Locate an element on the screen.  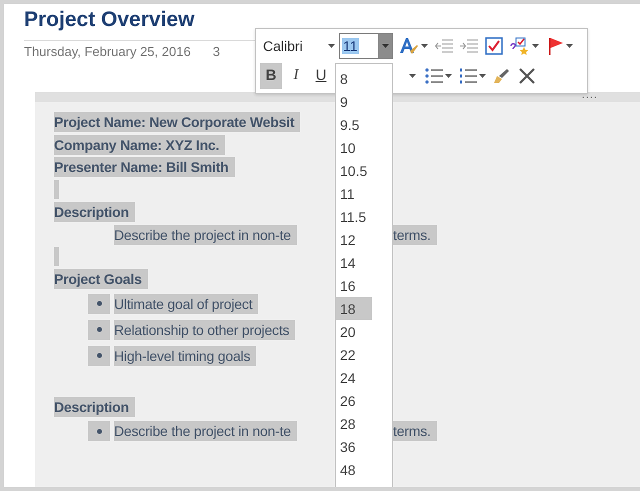
body-text: Describe the project in non-te is located at coordinates (205, 234).